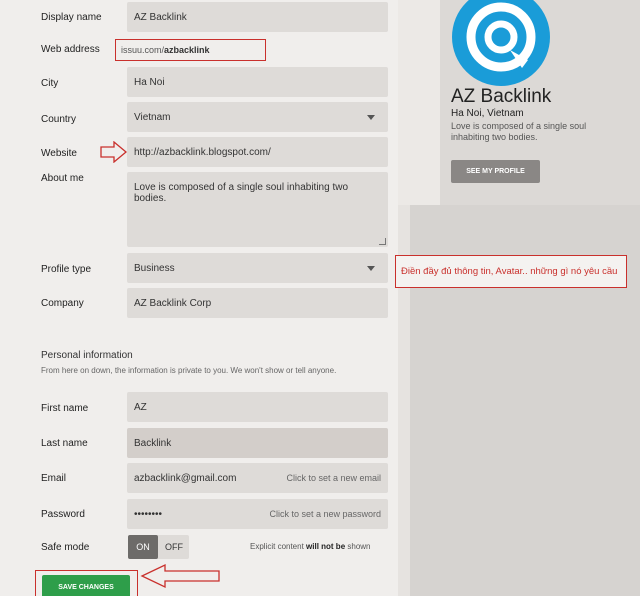 This screenshot has height=596, width=640. I want to click on safe-mode-on-option: ON, so click(143, 547).